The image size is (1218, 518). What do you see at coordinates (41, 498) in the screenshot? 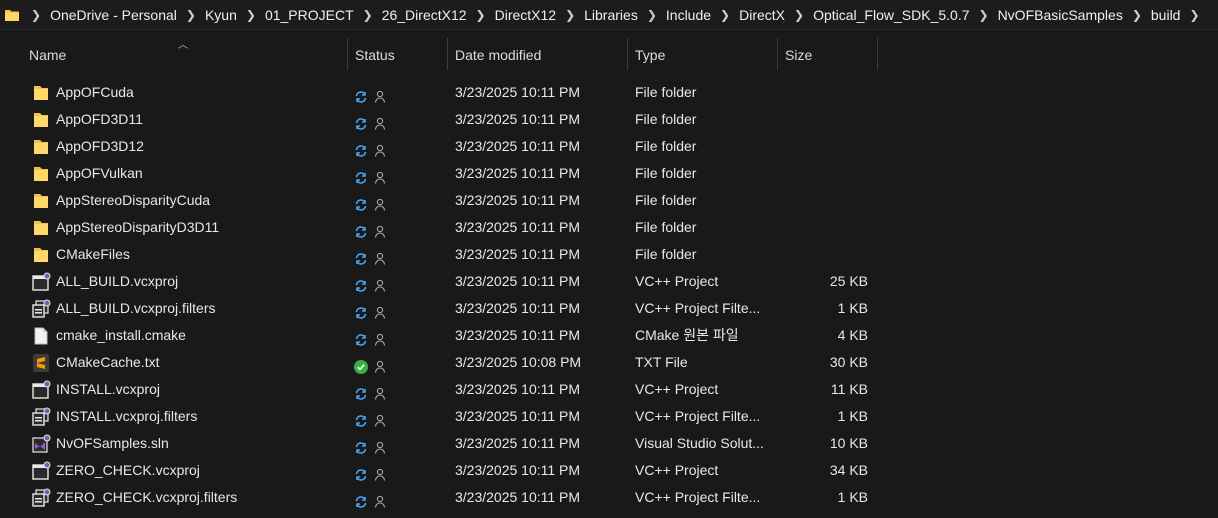
I see `vcxproj-filters-icon` at bounding box center [41, 498].